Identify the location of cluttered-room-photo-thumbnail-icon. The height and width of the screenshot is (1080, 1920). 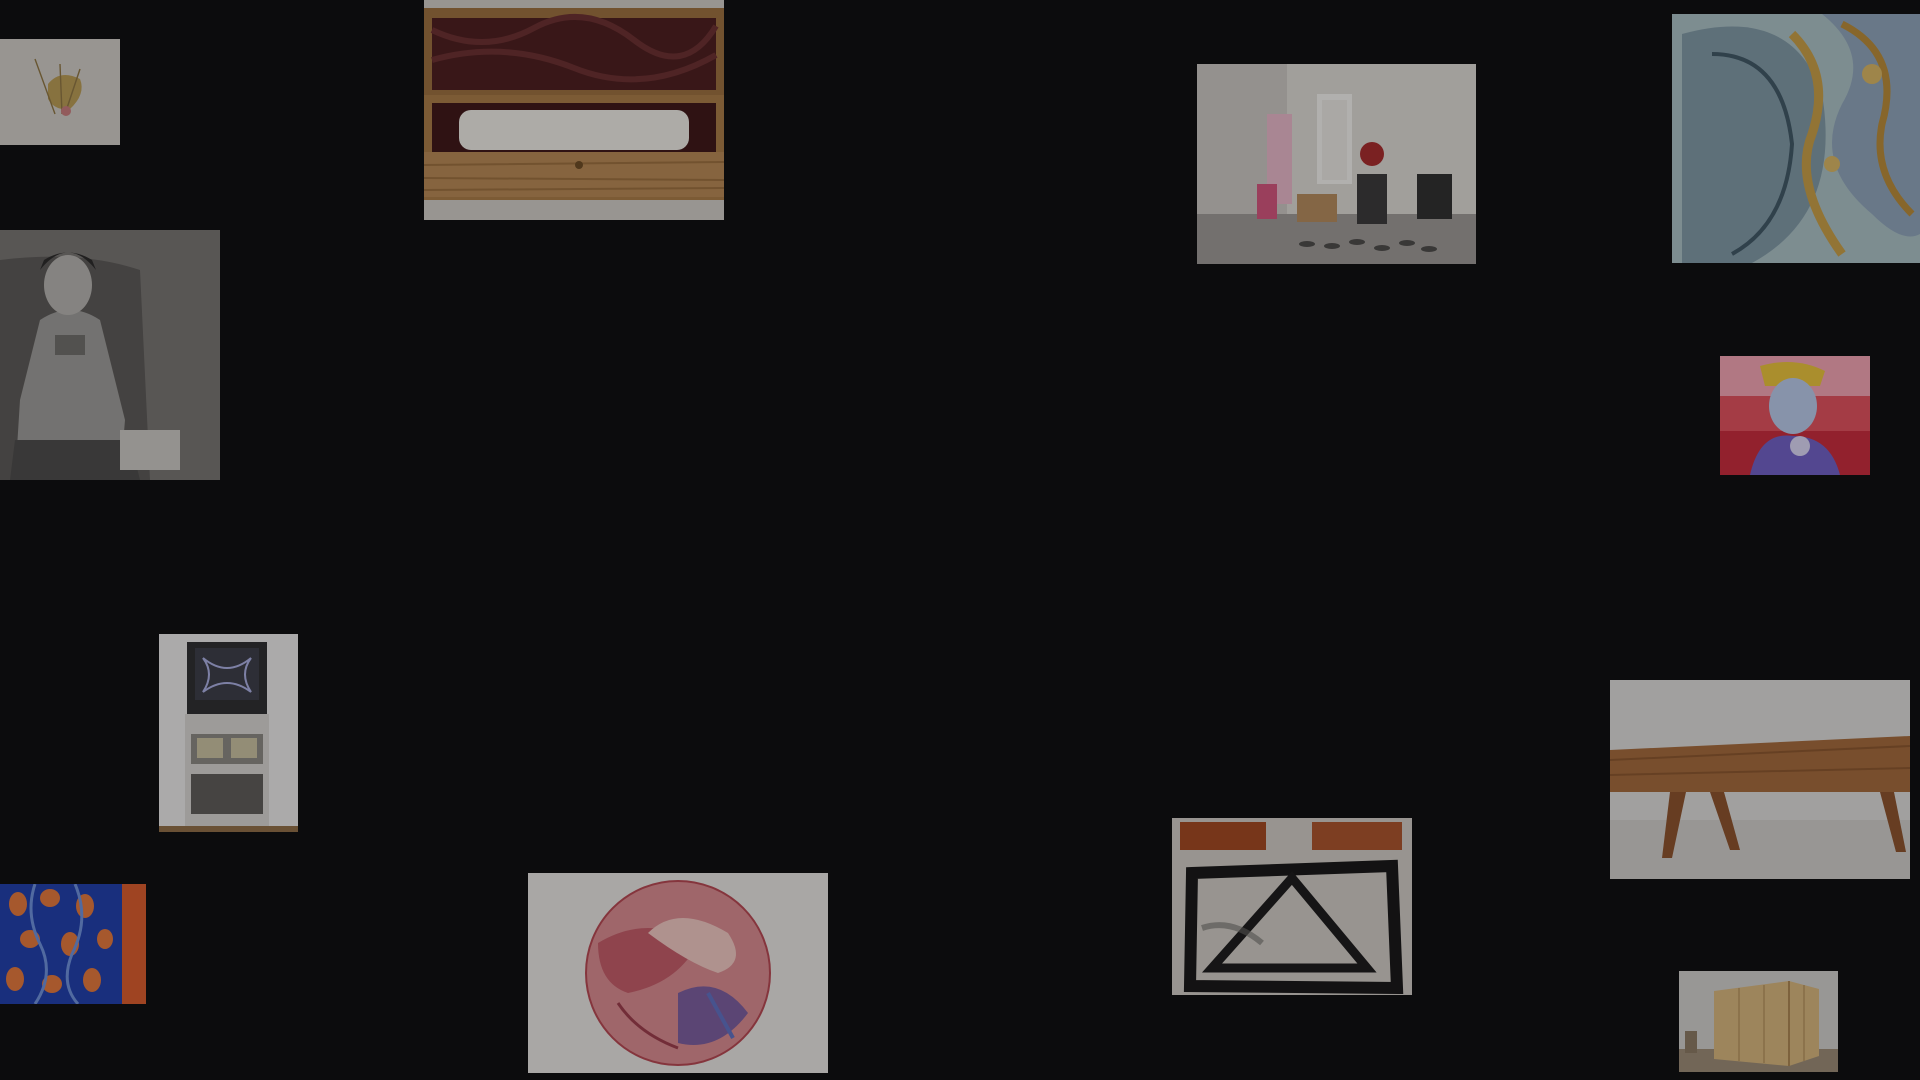
(1336, 164).